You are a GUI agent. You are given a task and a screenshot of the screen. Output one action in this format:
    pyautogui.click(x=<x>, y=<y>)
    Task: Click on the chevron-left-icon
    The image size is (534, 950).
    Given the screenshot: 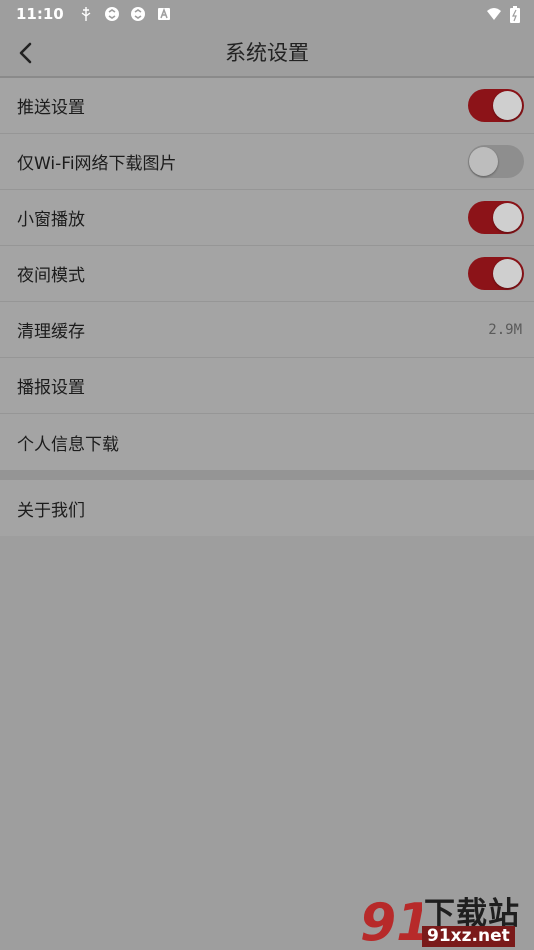 What is the action you would take?
    pyautogui.click(x=25, y=53)
    